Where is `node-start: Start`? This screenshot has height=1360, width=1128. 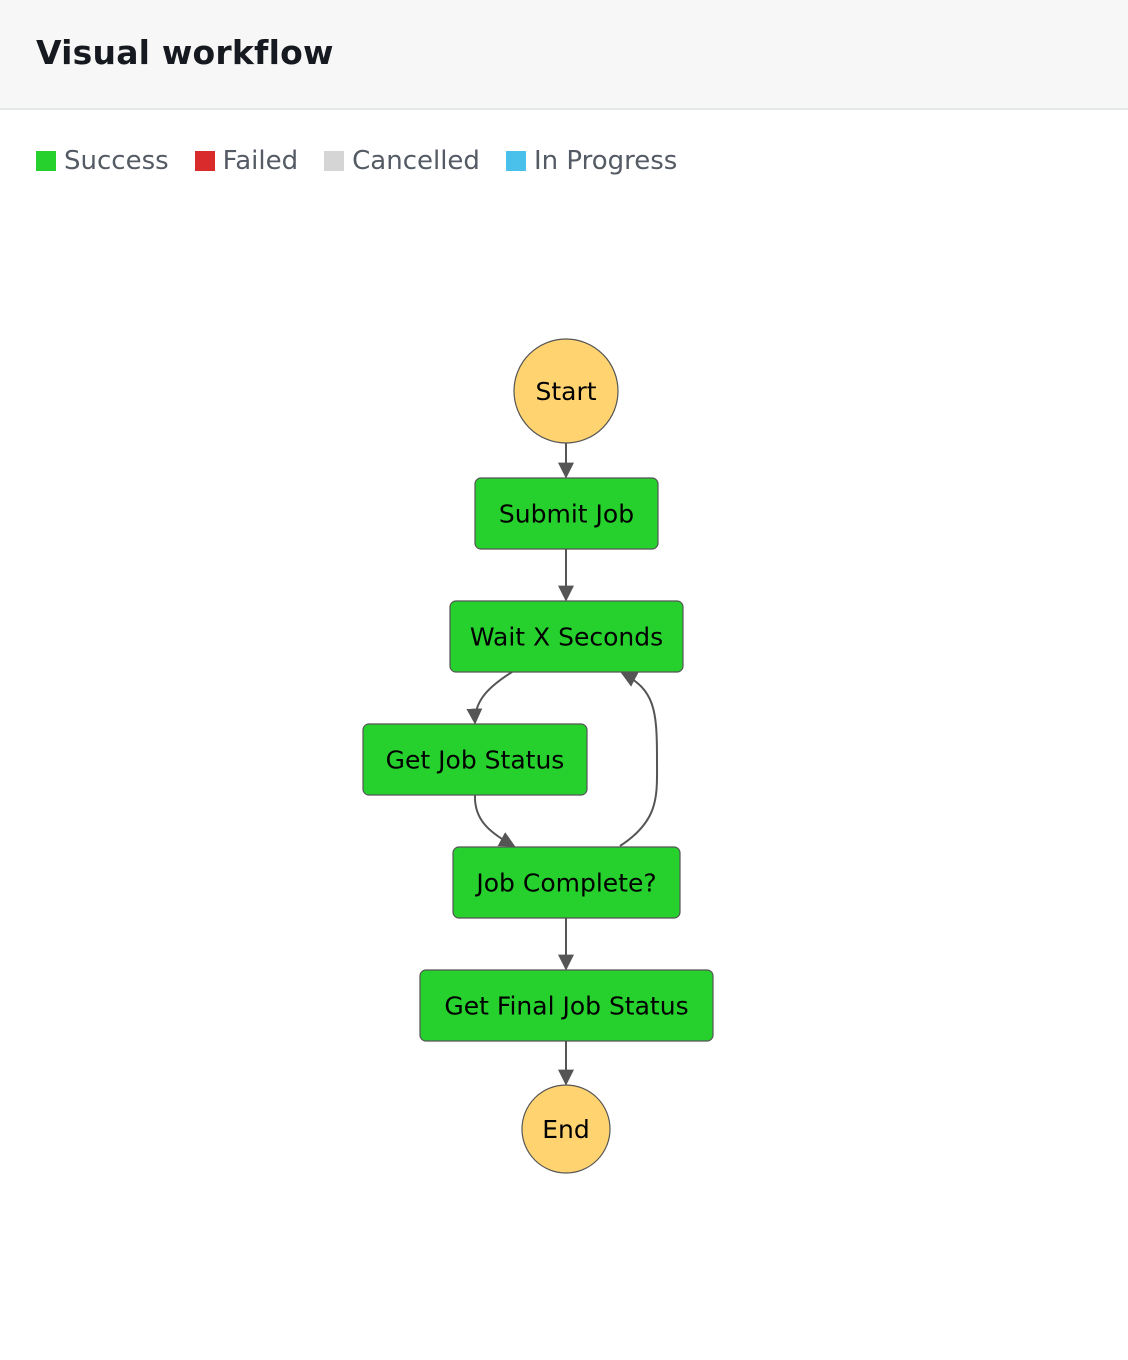
node-start: Start is located at coordinates (566, 391).